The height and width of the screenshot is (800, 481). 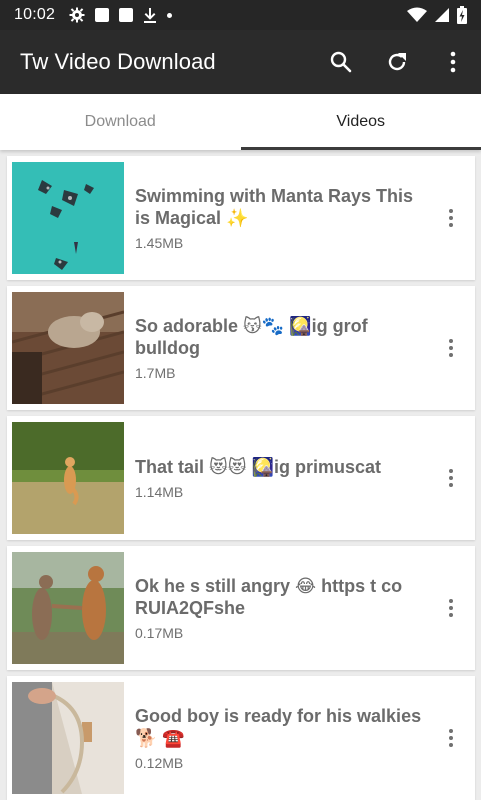 I want to click on app-bar-actions, so click(x=397, y=62).